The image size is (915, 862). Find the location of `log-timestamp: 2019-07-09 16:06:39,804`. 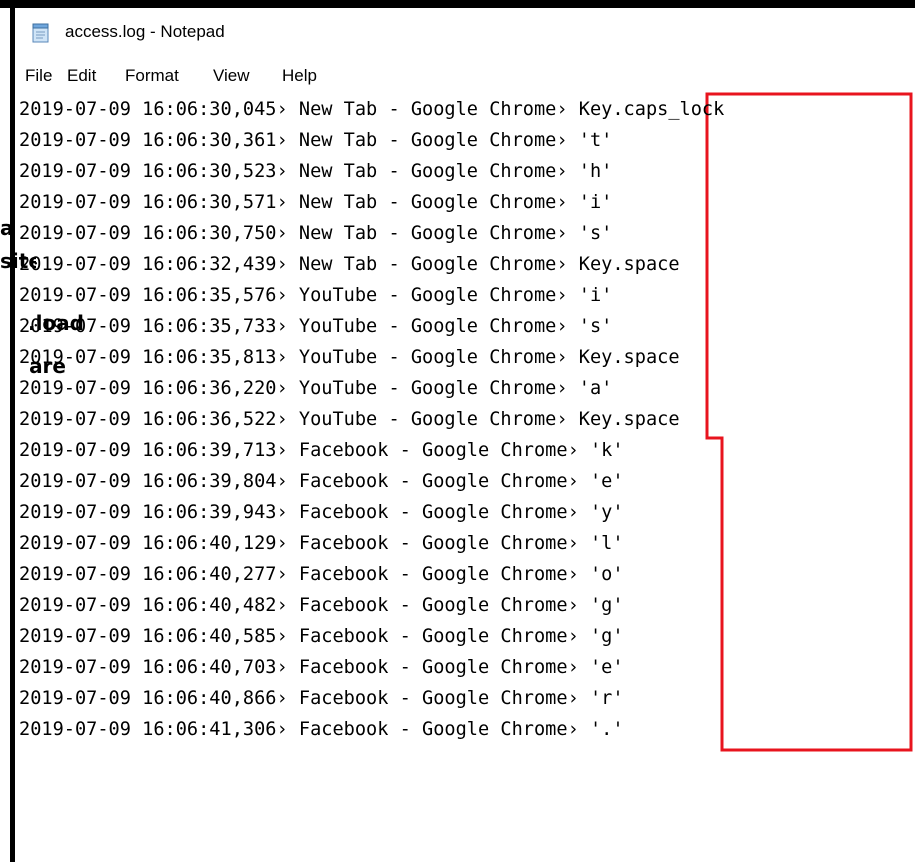

log-timestamp: 2019-07-09 16:06:39,804 is located at coordinates (148, 481).